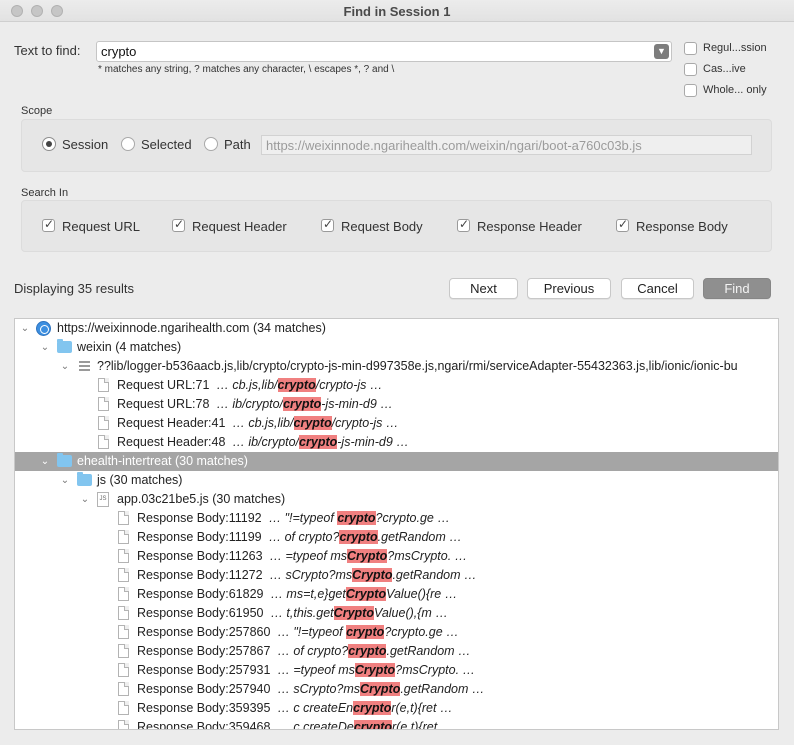 This screenshot has width=794, height=745. I want to click on scope-path-radio, so click(211, 144).